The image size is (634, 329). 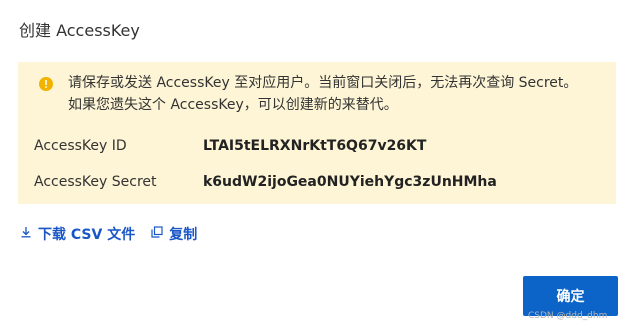 I want to click on copy-label: 复制, so click(x=183, y=235).